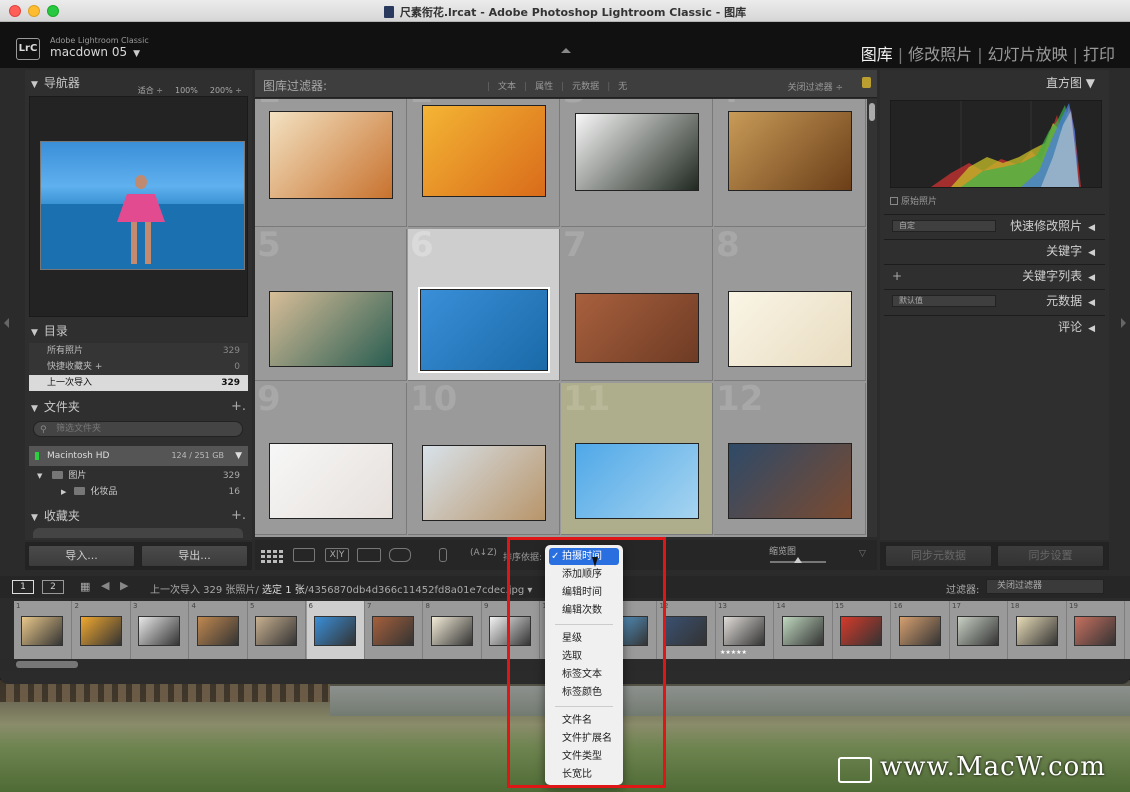  What do you see at coordinates (897, 276) in the screenshot?
I see `add-keyword-button: +` at bounding box center [897, 276].